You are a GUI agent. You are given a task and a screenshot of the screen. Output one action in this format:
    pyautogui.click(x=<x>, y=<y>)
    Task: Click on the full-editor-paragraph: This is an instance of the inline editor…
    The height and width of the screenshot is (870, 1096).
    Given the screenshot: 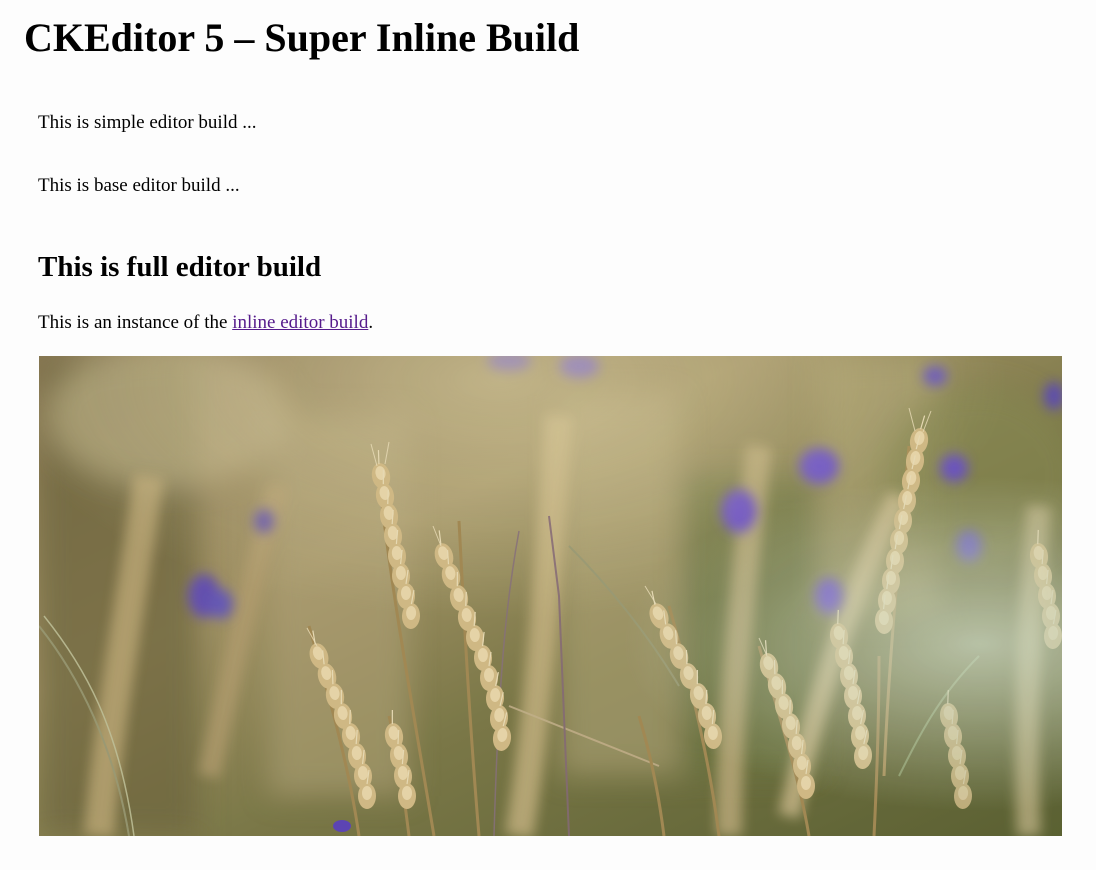 What is the action you would take?
    pyautogui.click(x=550, y=323)
    